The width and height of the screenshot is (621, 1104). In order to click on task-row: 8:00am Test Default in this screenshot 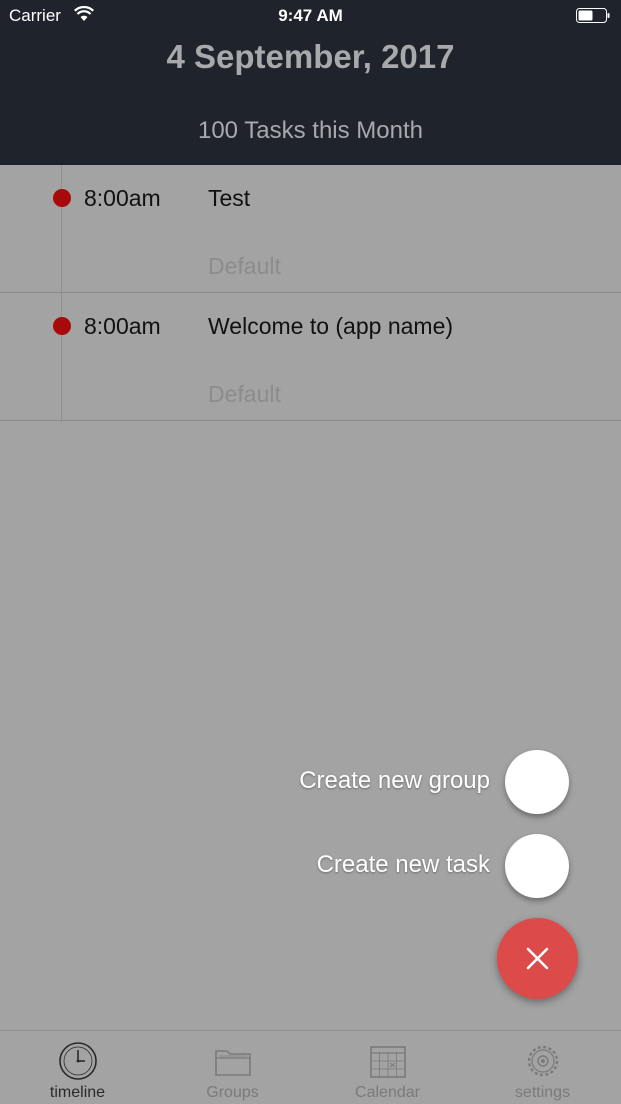, I will do `click(310, 229)`.